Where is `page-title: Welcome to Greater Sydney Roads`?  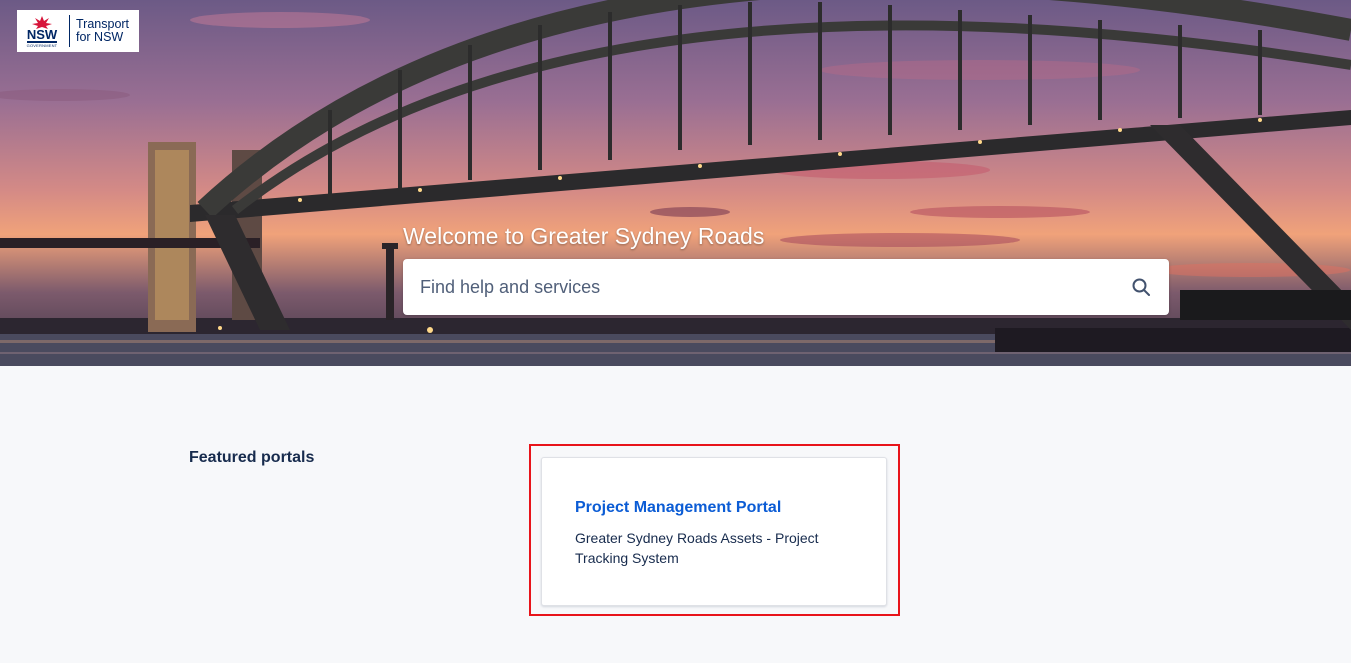
page-title: Welcome to Greater Sydney Roads is located at coordinates (584, 236).